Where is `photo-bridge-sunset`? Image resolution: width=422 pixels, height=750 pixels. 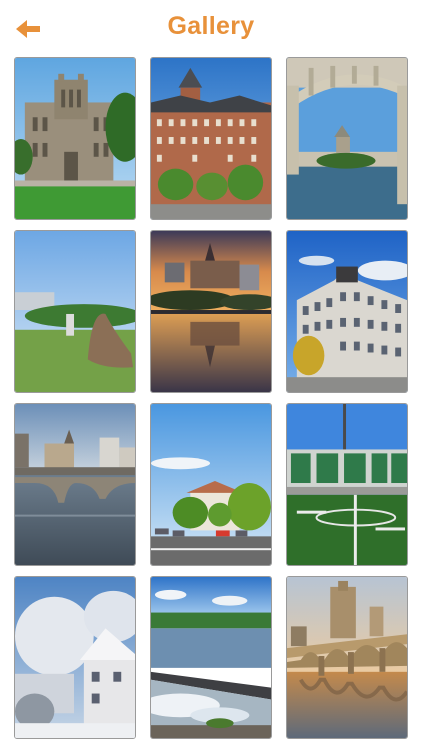 photo-bridge-sunset is located at coordinates (347, 657).